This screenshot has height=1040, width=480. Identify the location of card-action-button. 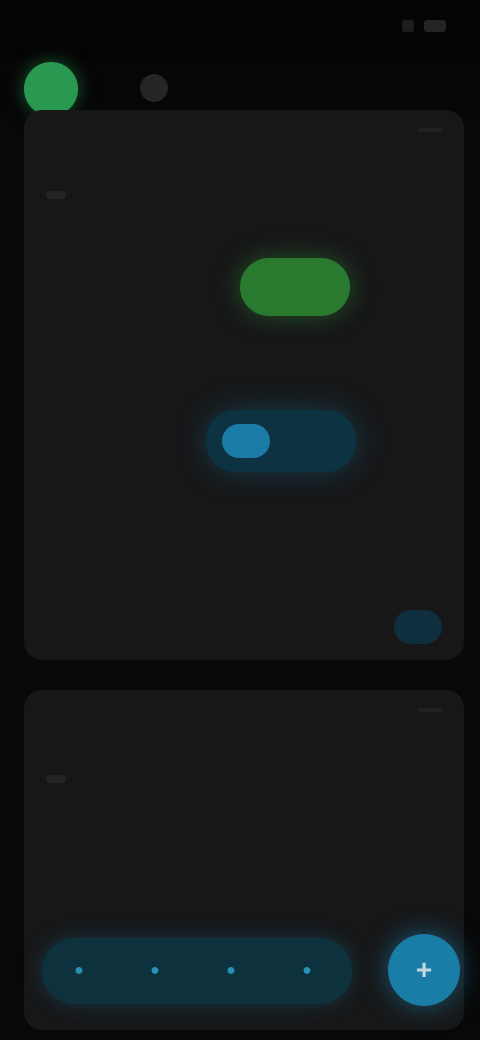
(418, 627).